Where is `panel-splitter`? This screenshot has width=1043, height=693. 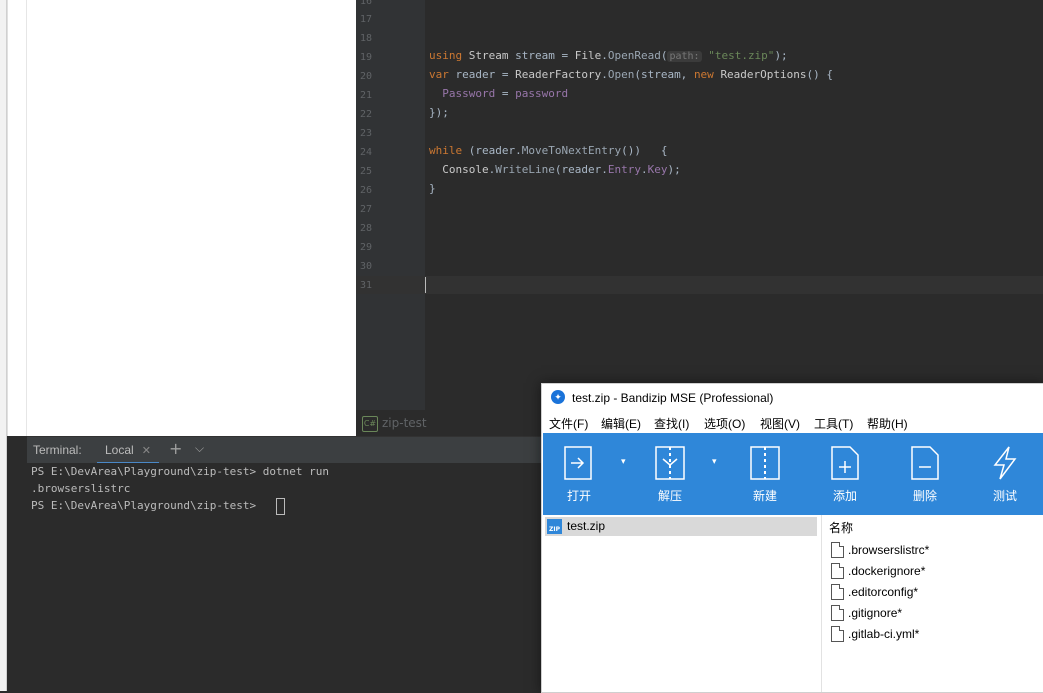 panel-splitter is located at coordinates (26, 218).